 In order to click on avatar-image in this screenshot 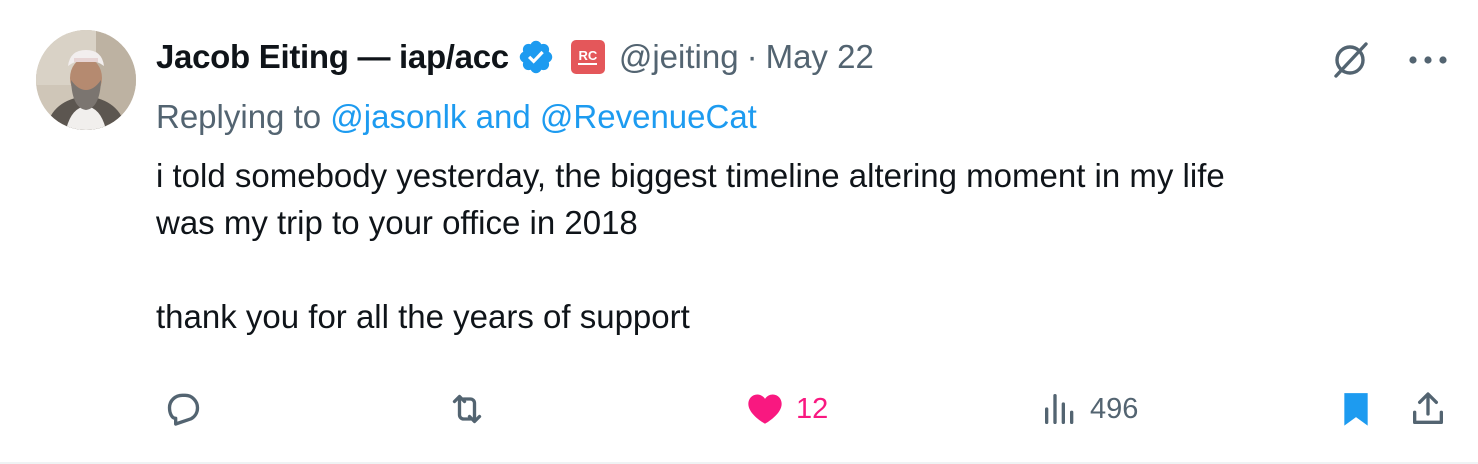, I will do `click(86, 80)`.